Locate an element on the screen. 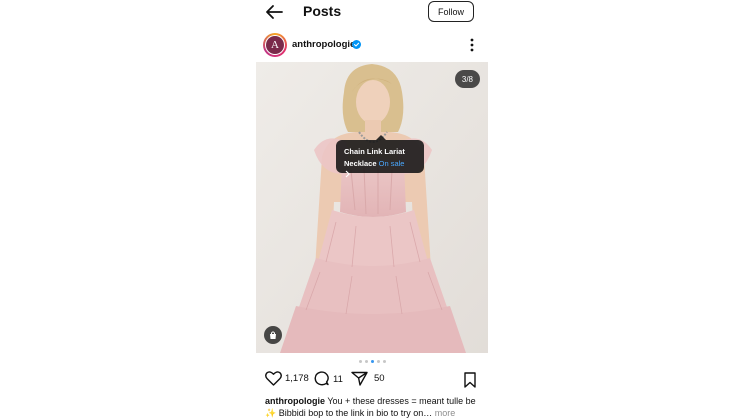 The width and height of the screenshot is (744, 419). verified-badge-icon is located at coordinates (356, 44).